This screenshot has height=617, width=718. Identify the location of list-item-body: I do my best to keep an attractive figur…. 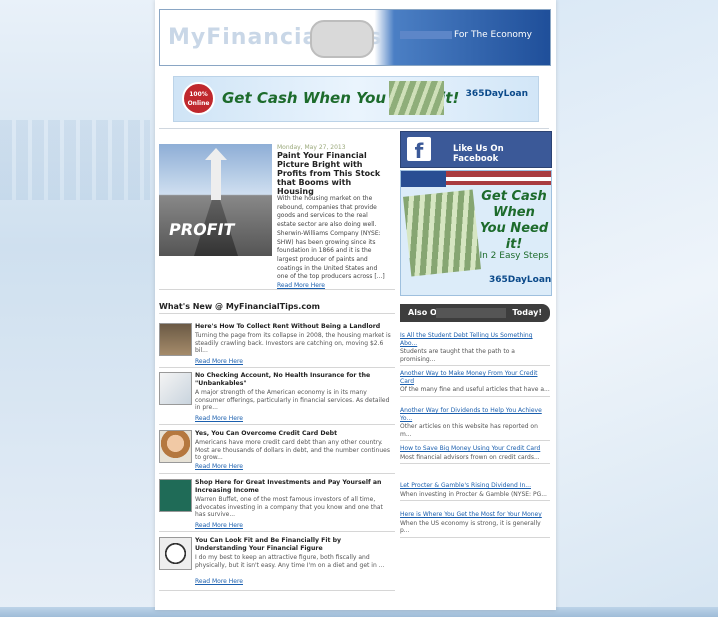
(290, 561).